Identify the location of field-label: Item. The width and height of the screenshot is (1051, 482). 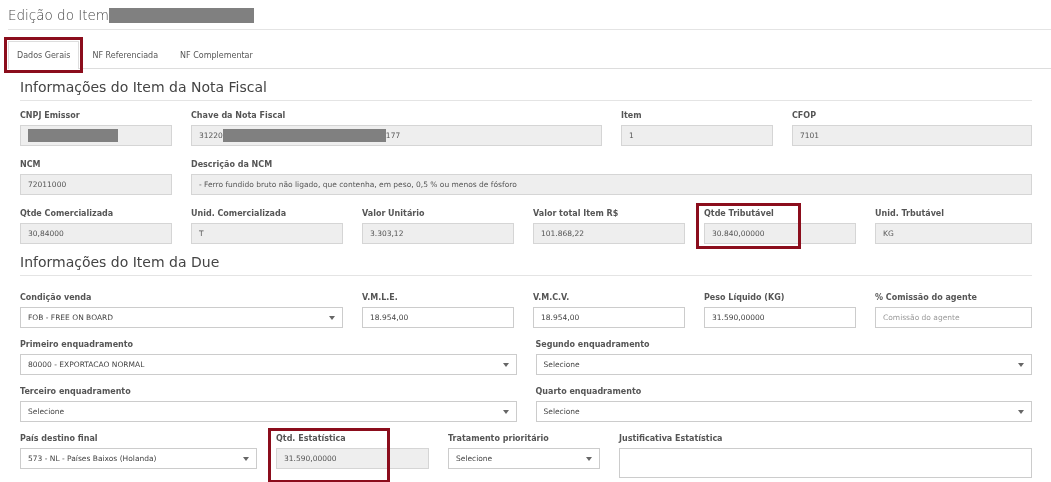
(632, 116).